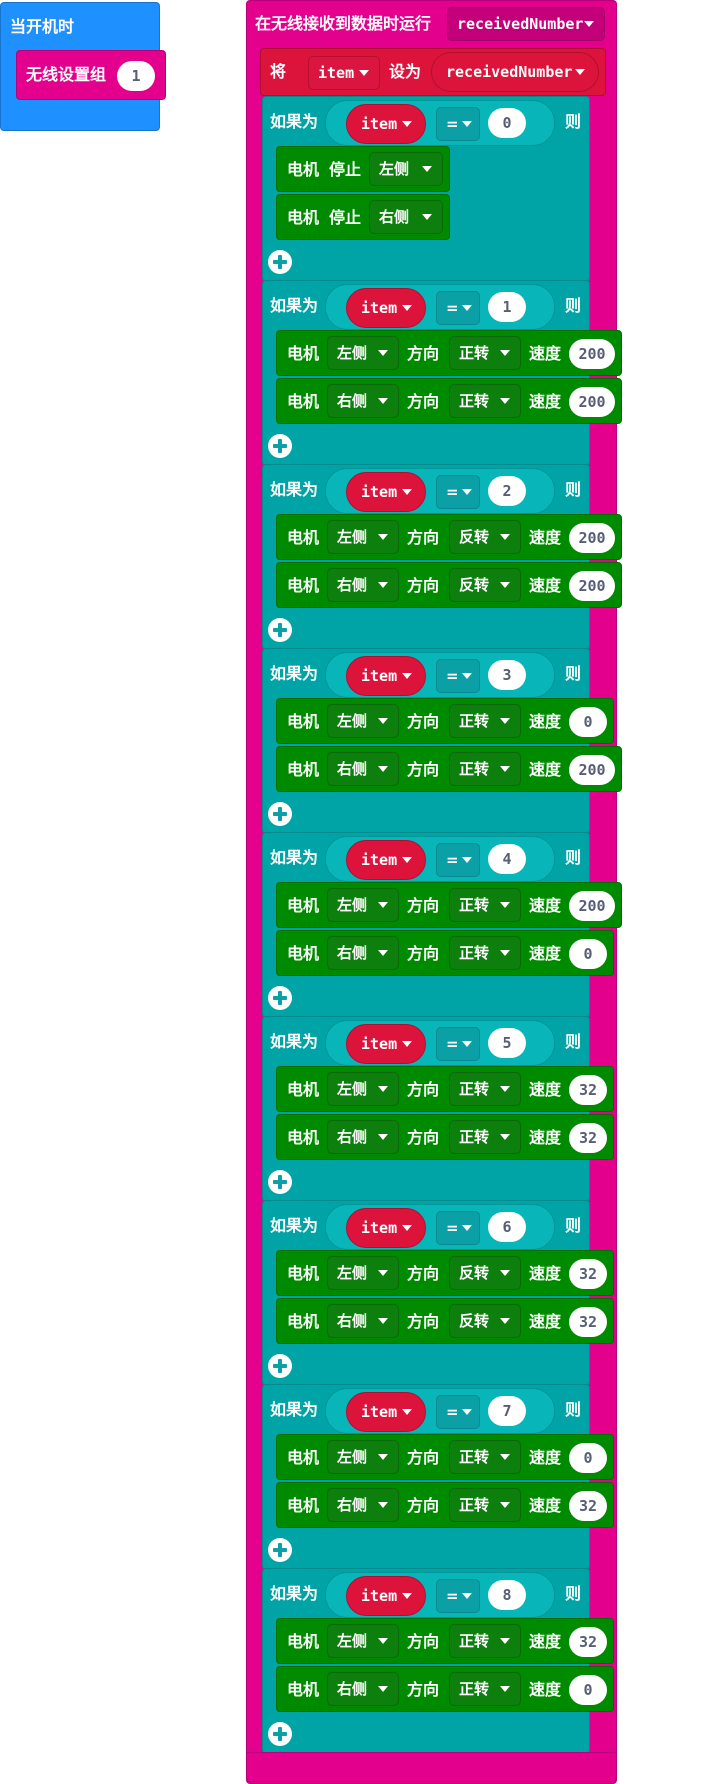 The height and width of the screenshot is (1784, 727). What do you see at coordinates (445, 1089) in the screenshot?
I see `motor-run-block: 电机 左侧 方向 正转 速度 32` at bounding box center [445, 1089].